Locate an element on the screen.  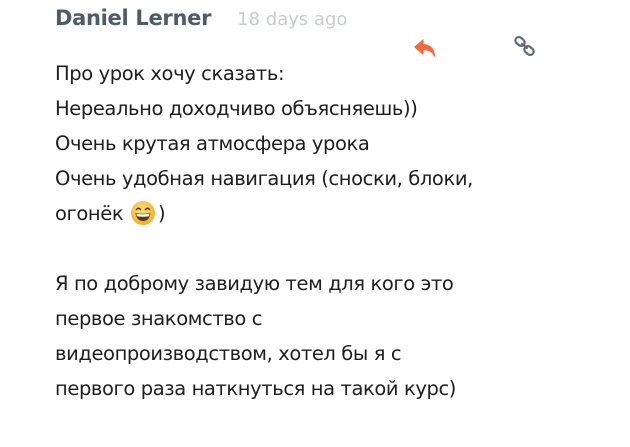
comment-header: Daniel Lerner 18 days ago is located at coordinates (201, 21).